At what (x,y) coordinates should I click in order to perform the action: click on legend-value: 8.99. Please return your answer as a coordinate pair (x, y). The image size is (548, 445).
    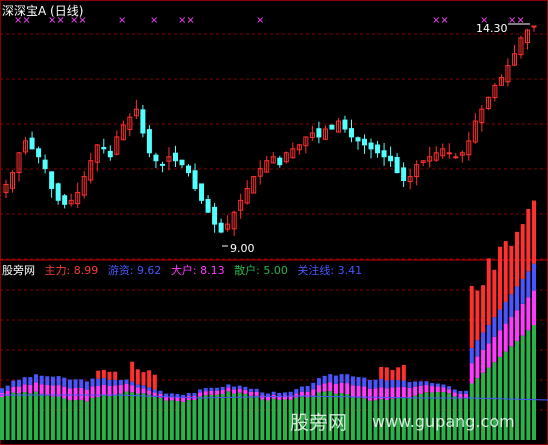
    Looking at the image, I should click on (86, 270).